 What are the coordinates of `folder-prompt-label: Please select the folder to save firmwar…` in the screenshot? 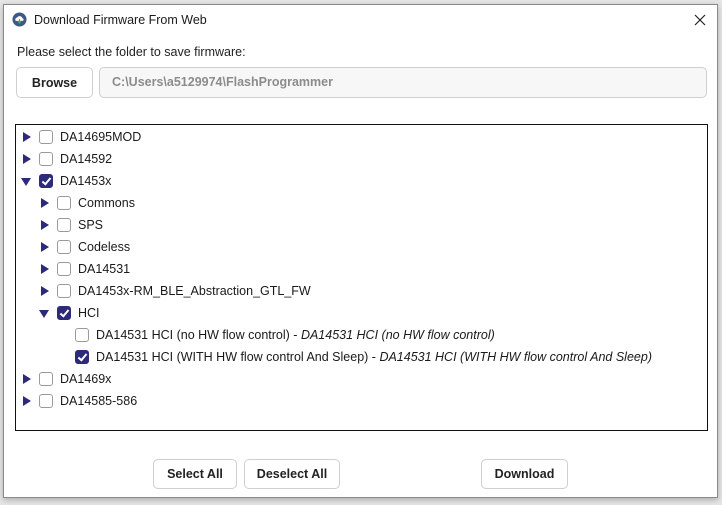 It's located at (131, 52).